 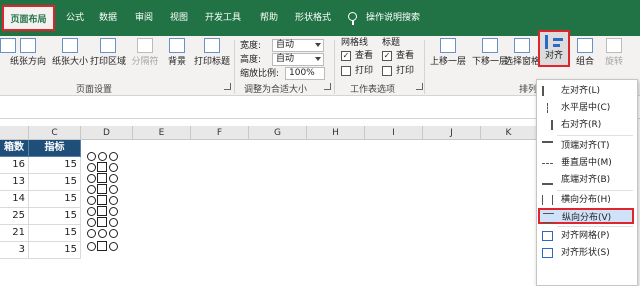 What do you see at coordinates (394, 133) in the screenshot?
I see `column-header-i: I` at bounding box center [394, 133].